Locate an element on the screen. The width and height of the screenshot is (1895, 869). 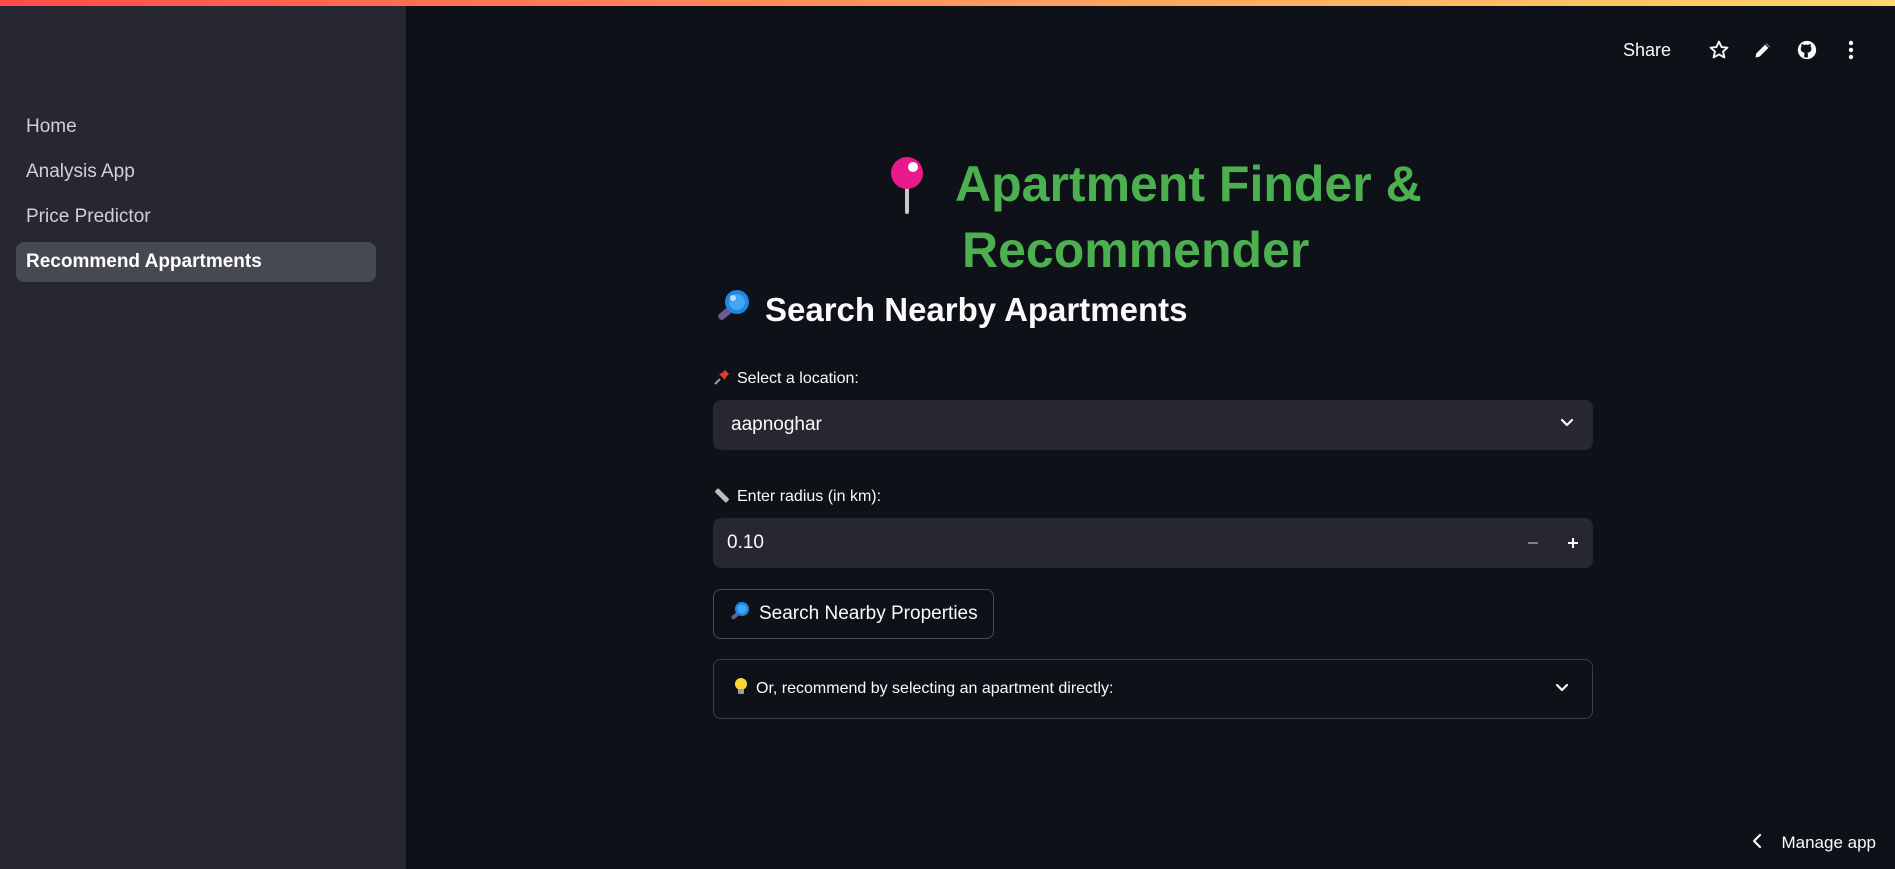
location-select-value: aapnoghar is located at coordinates (776, 424).